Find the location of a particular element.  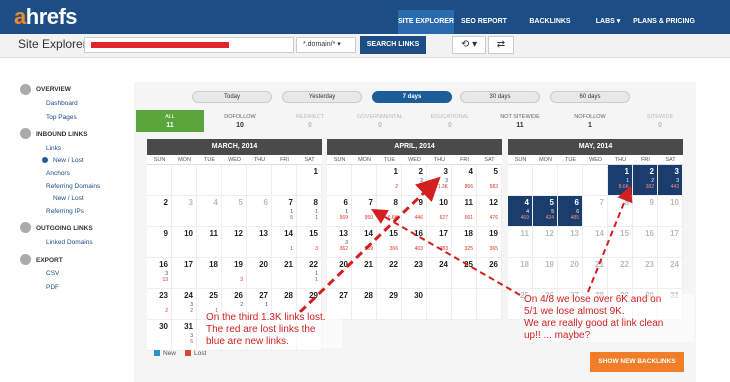

day-number: 4 is located at coordinates (215, 202).